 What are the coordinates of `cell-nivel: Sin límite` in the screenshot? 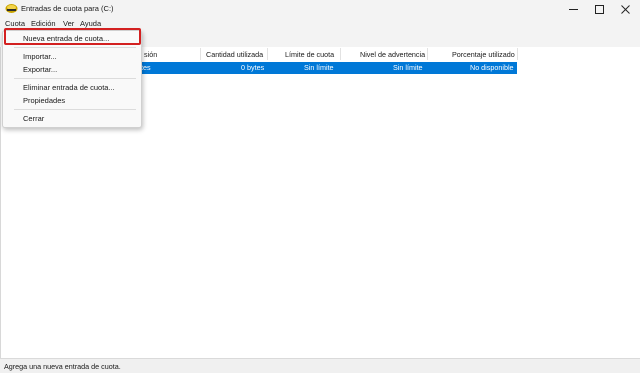 It's located at (408, 67).